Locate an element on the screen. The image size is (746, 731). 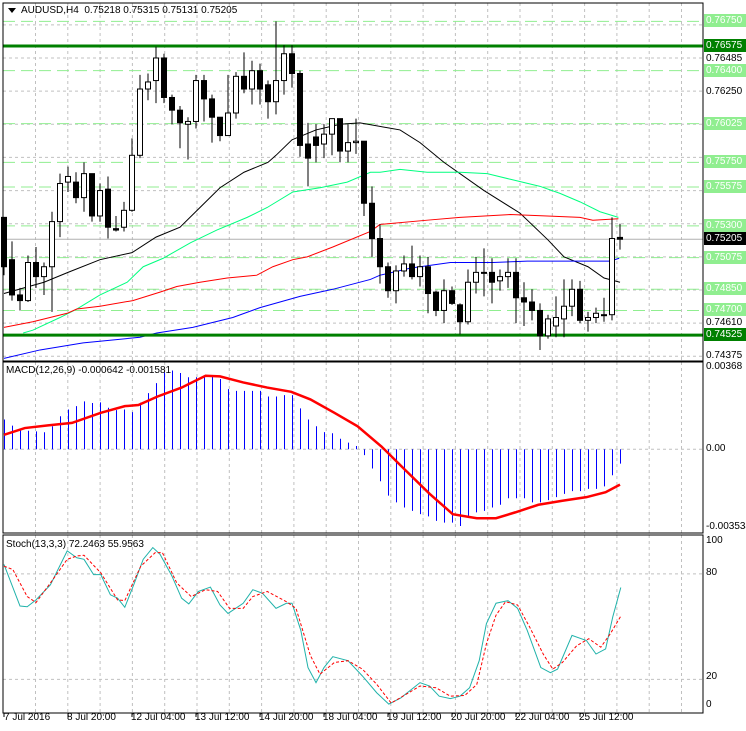
level-price-label: 0.75750 is located at coordinates (725, 162).